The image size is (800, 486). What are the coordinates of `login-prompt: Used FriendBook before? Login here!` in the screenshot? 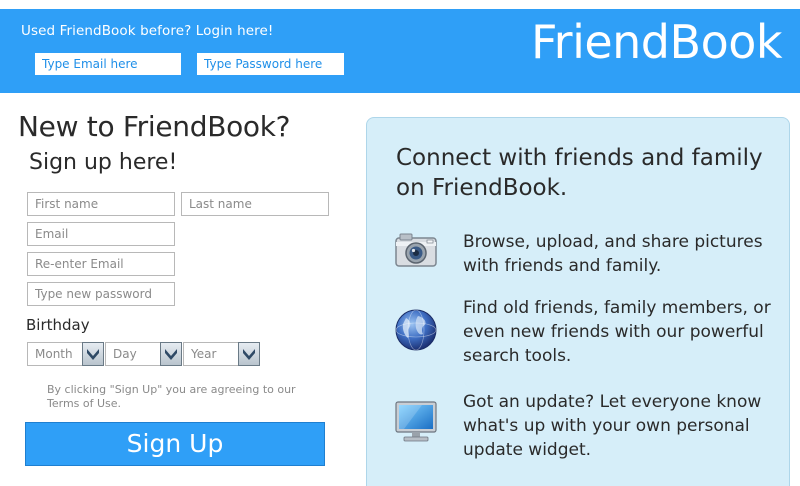 It's located at (147, 31).